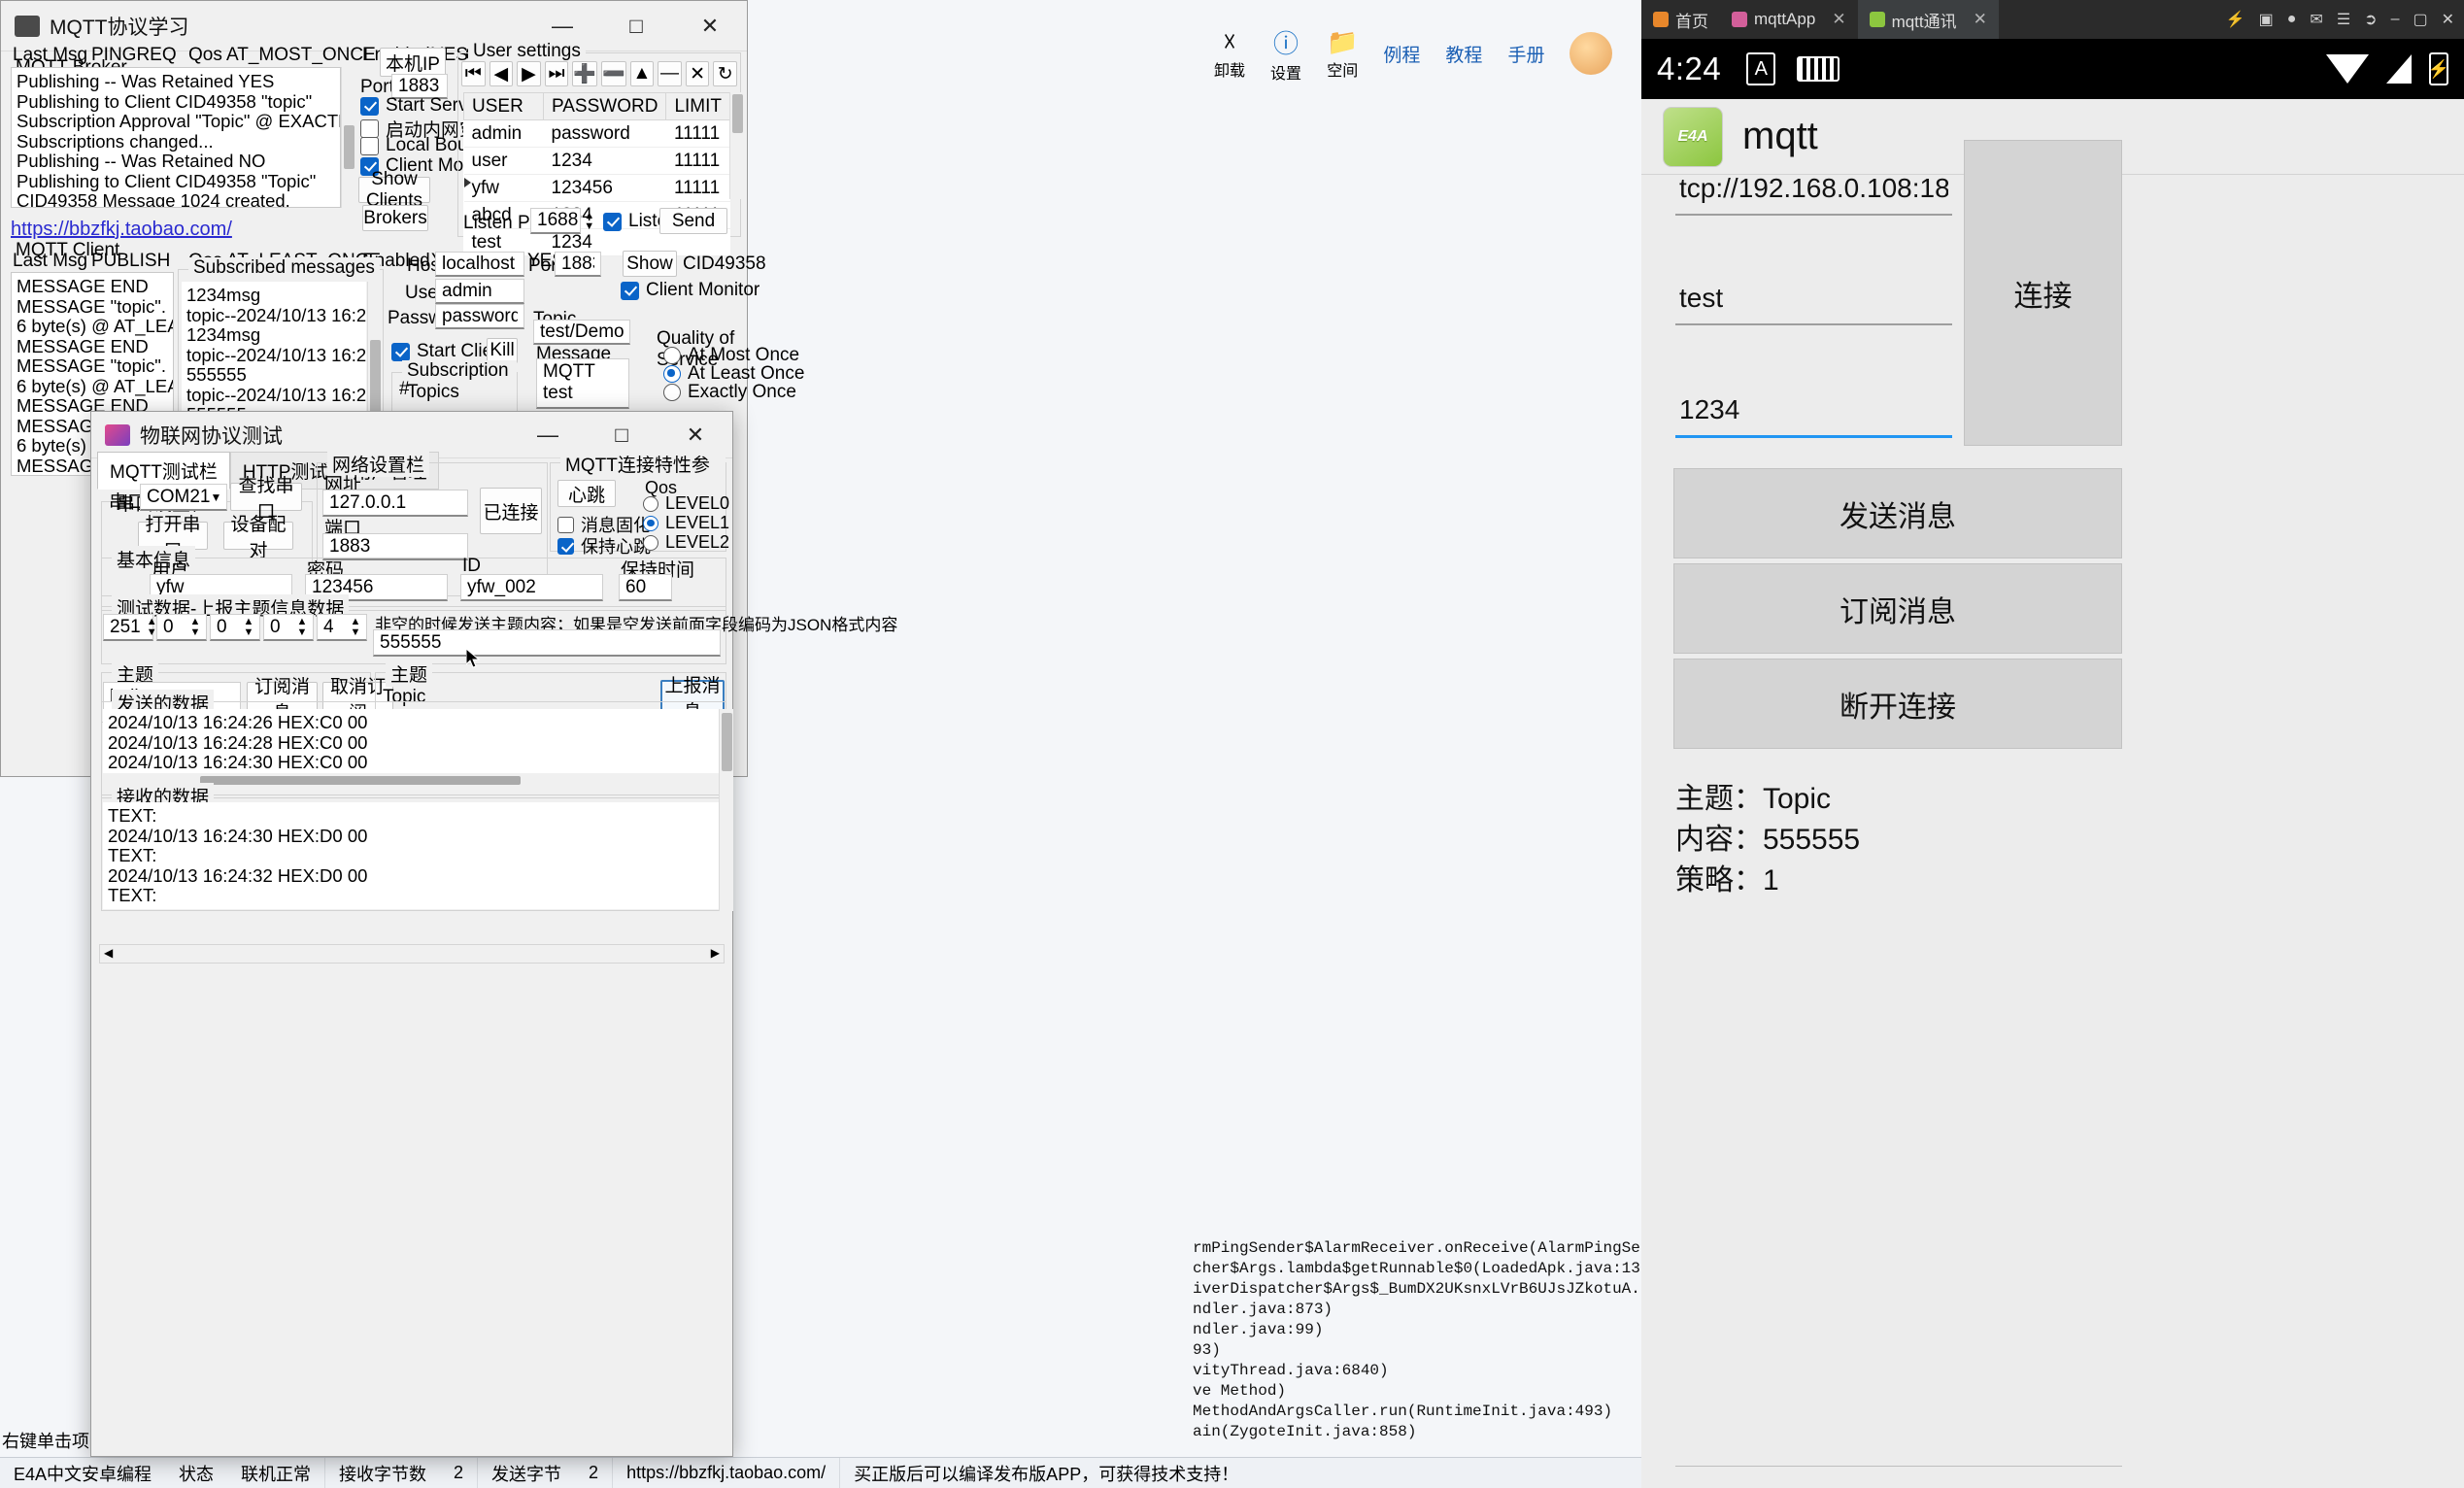 The image size is (2464, 1488). Describe the element at coordinates (258, 538) in the screenshot. I see `pair-device-button: 设备配对` at that location.